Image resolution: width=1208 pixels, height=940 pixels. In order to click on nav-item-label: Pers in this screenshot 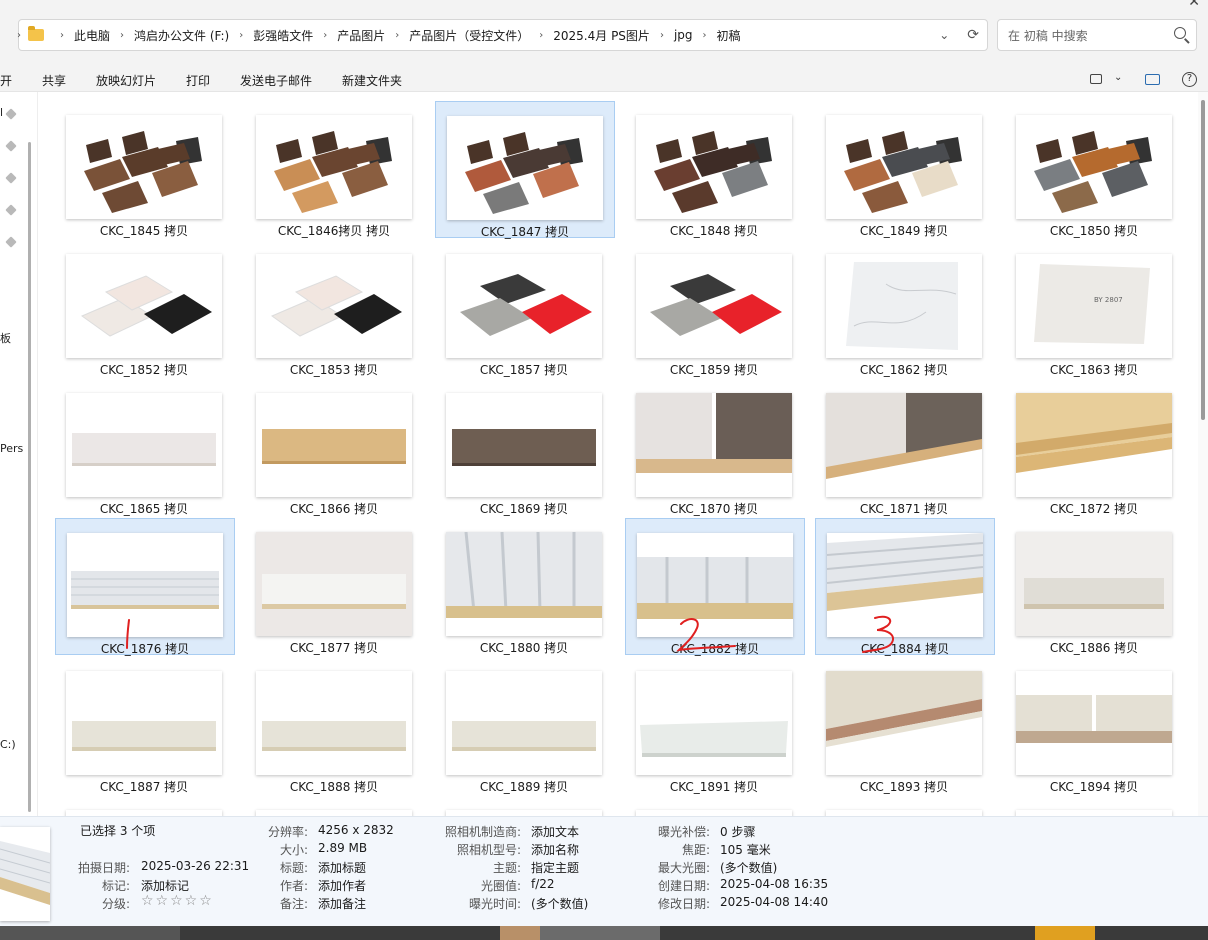, I will do `click(11, 448)`.